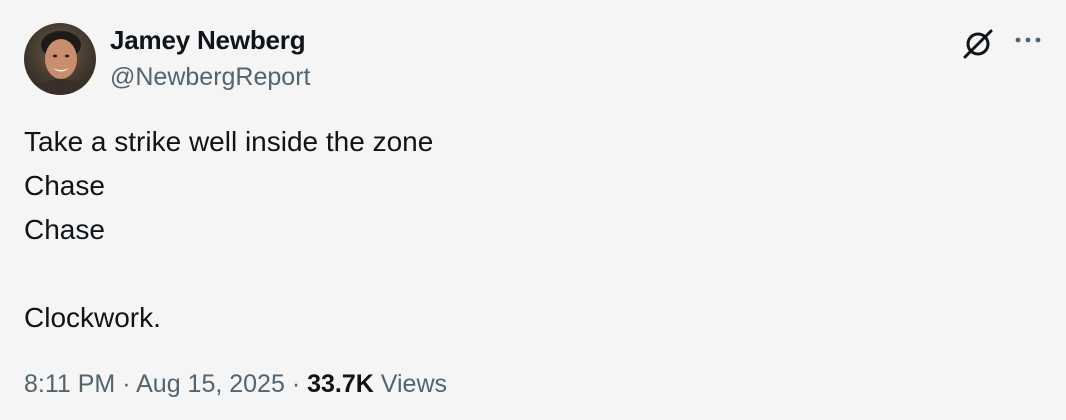  Describe the element at coordinates (414, 384) in the screenshot. I see `views-label: Views` at that location.